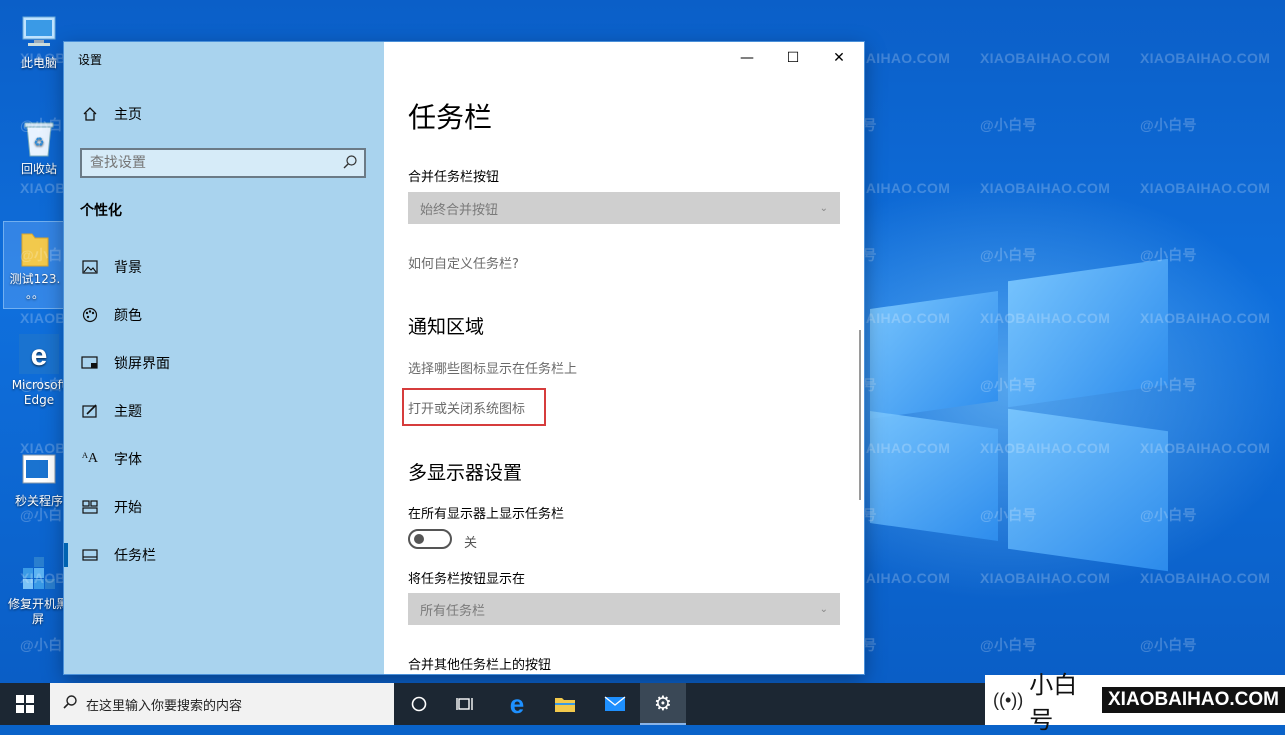 Image resolution: width=1285 pixels, height=735 pixels. What do you see at coordinates (224, 267) in the screenshot?
I see `nav-item-background: 背景` at bounding box center [224, 267].